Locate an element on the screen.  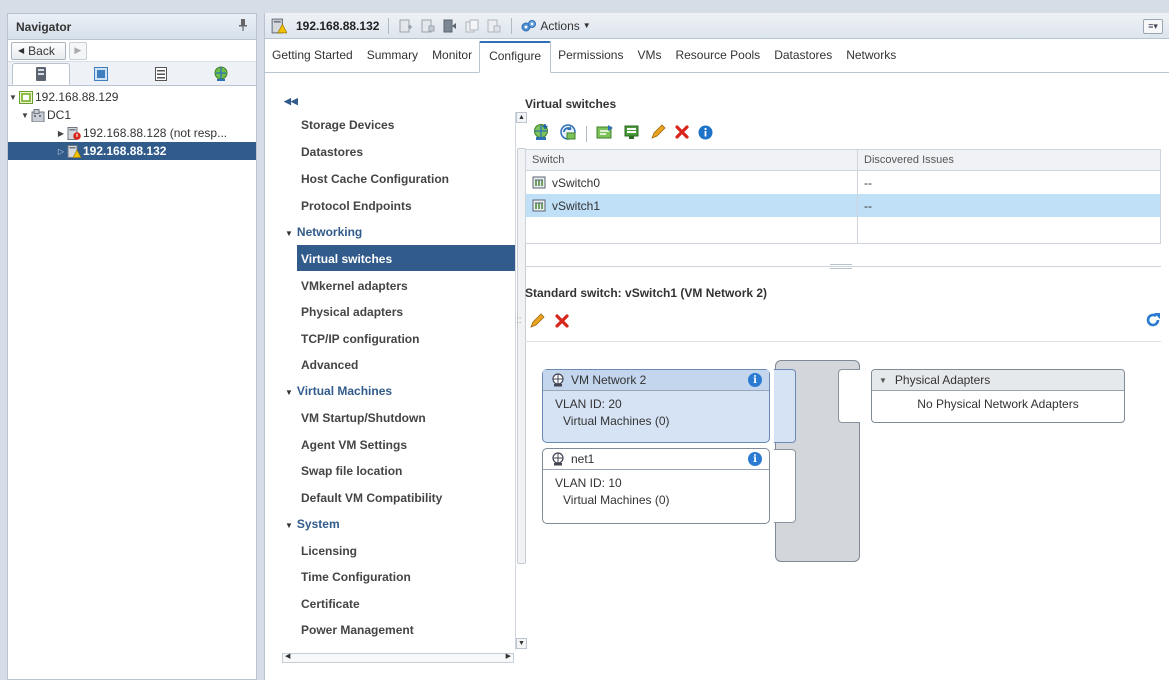
tab-monitor: Monitor is located at coordinates (452, 60).